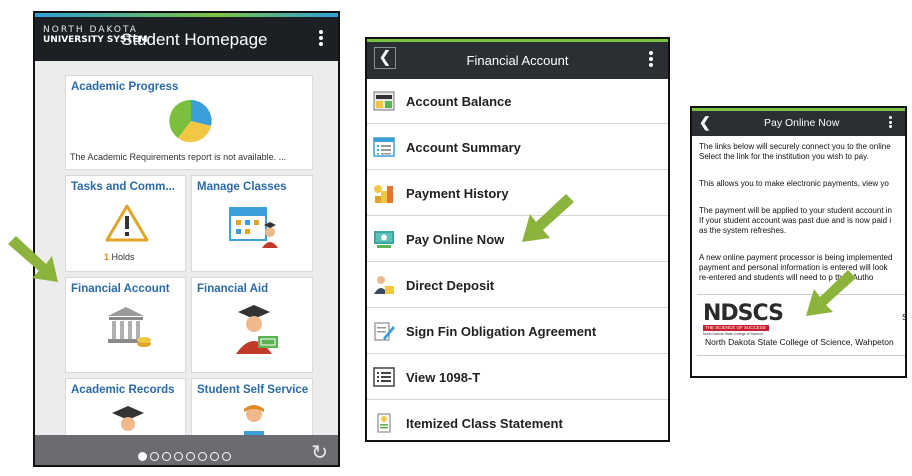  What do you see at coordinates (450, 285) in the screenshot?
I see `menu-item-label: Direct Deposit` at bounding box center [450, 285].